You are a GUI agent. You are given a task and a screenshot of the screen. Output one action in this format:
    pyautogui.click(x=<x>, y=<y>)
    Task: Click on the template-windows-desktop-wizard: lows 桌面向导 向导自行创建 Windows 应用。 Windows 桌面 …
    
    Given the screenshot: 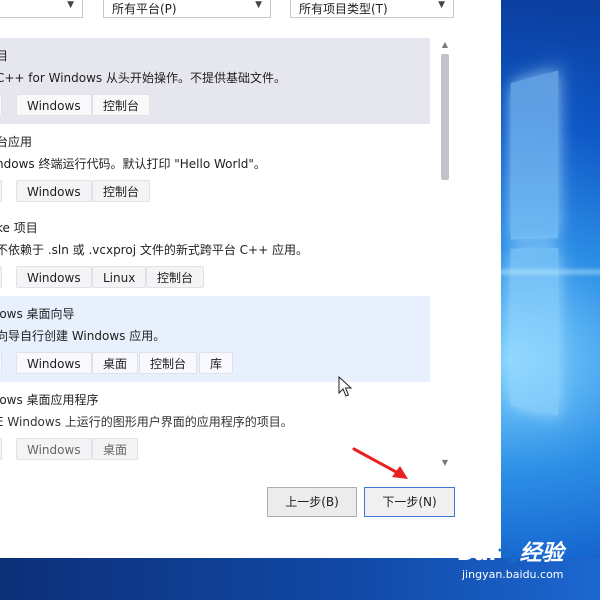 What is the action you would take?
    pyautogui.click(x=215, y=339)
    